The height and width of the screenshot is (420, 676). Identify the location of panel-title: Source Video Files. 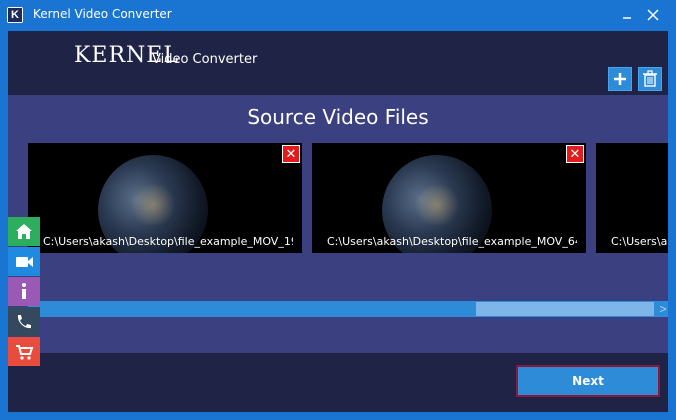
(338, 117).